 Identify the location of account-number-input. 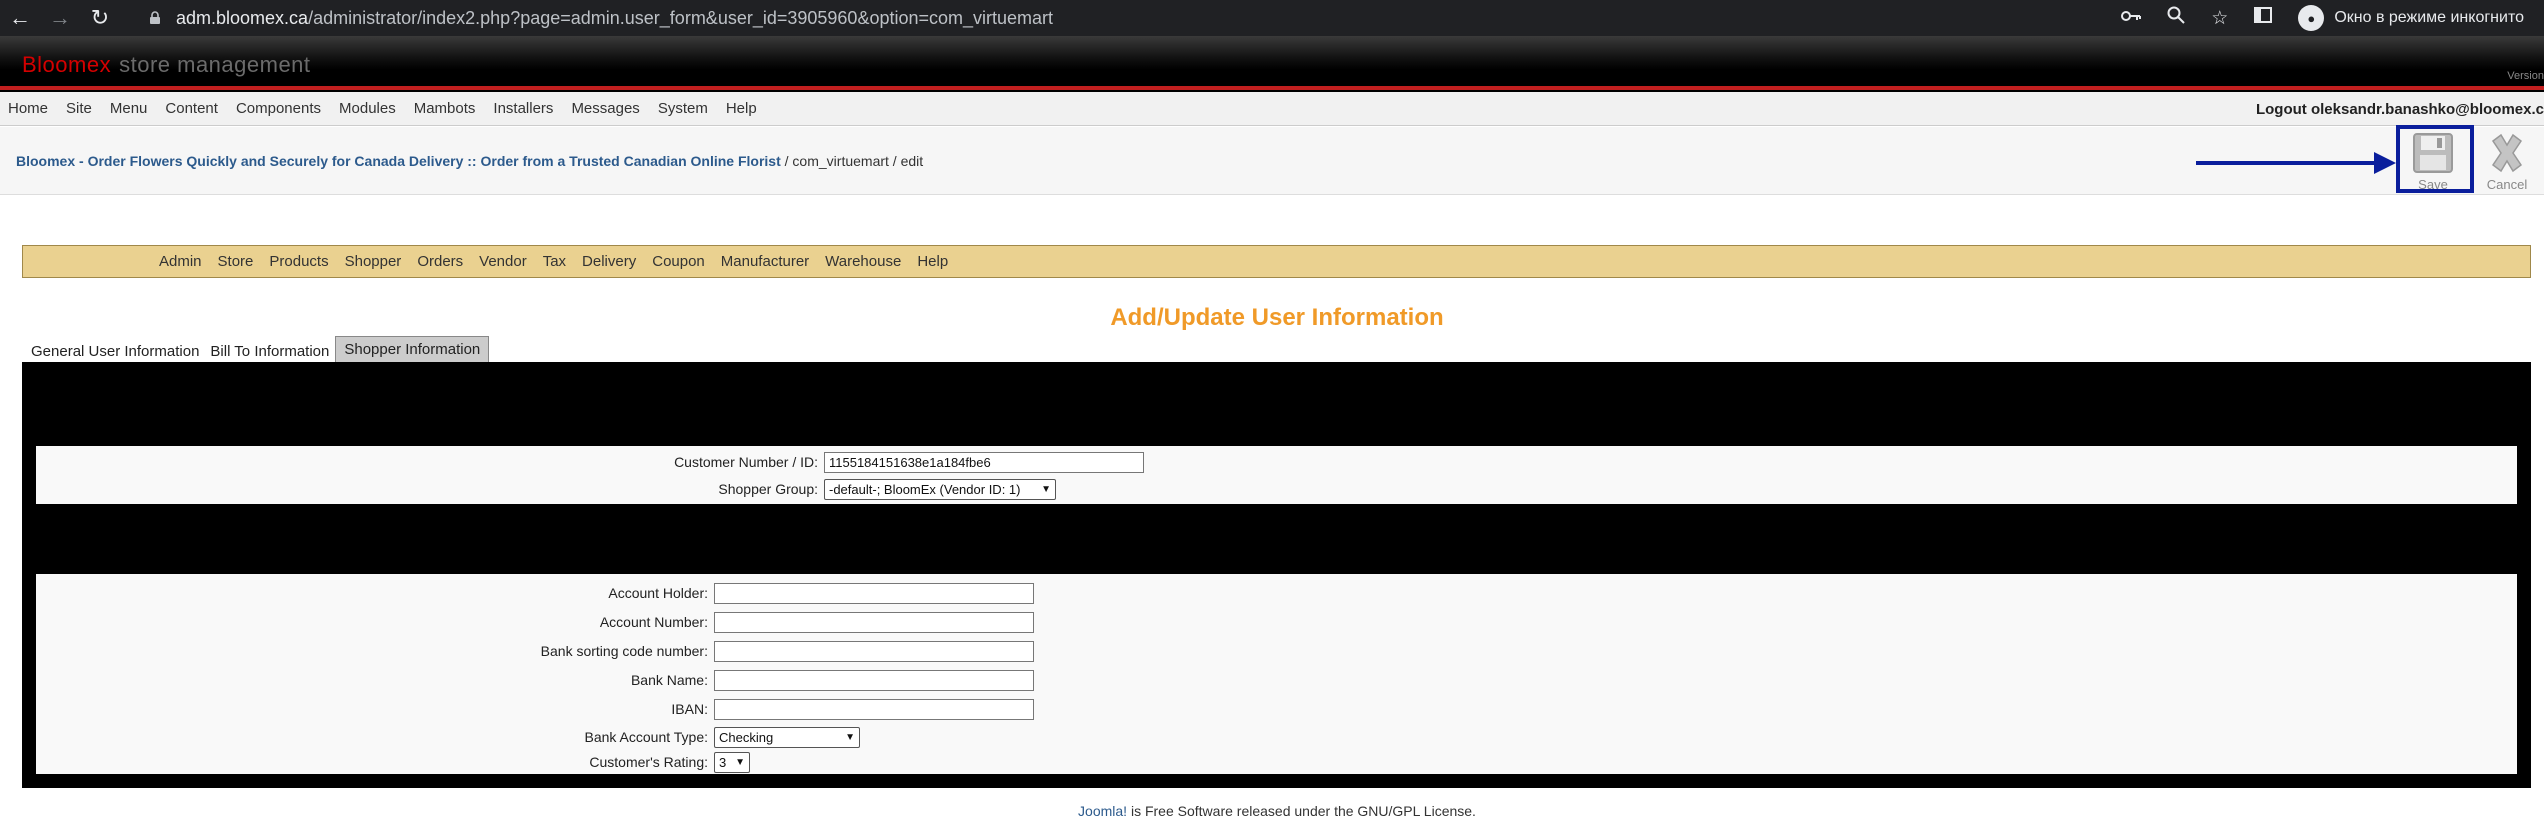
(874, 622).